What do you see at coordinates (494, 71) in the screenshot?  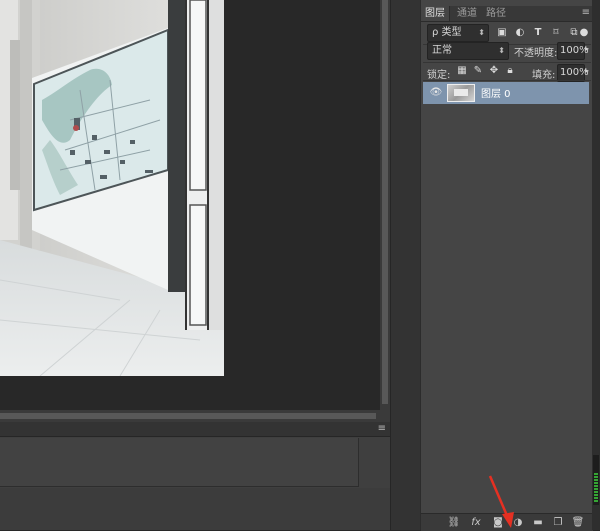 I see `lock-position-icon: ✥` at bounding box center [494, 71].